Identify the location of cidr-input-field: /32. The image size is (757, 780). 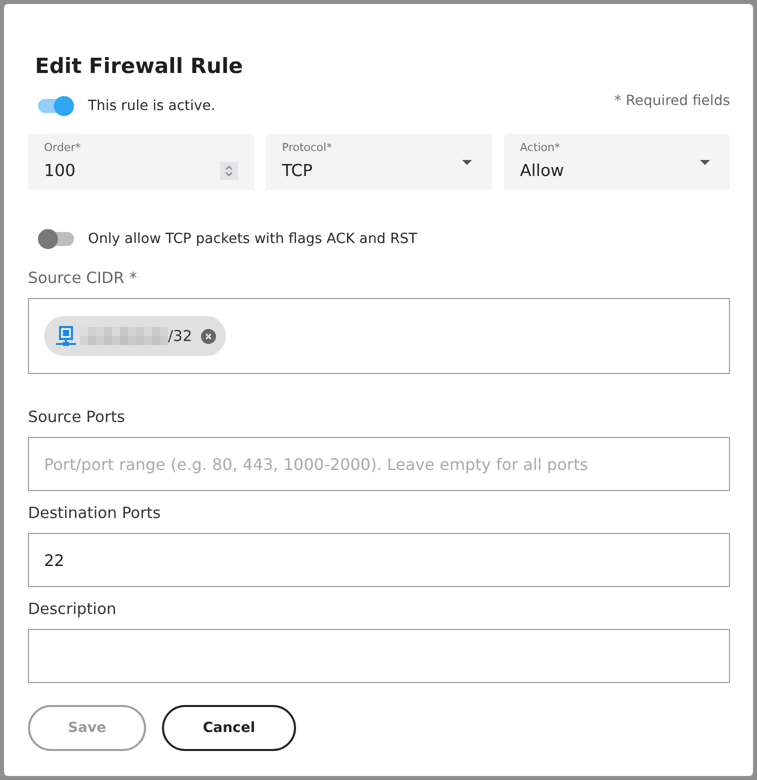
(379, 336).